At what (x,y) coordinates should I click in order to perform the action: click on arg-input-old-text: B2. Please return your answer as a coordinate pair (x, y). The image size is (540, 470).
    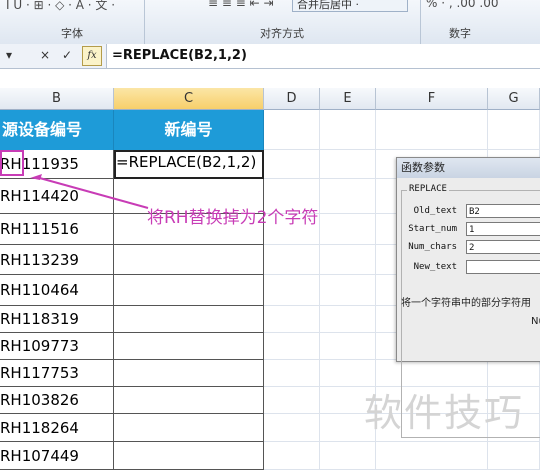
    Looking at the image, I should click on (503, 211).